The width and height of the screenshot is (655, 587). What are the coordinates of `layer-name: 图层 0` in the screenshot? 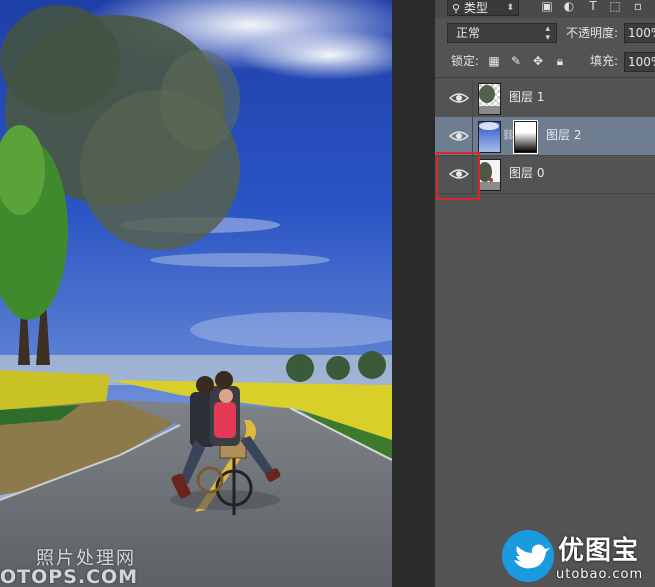 It's located at (526, 173).